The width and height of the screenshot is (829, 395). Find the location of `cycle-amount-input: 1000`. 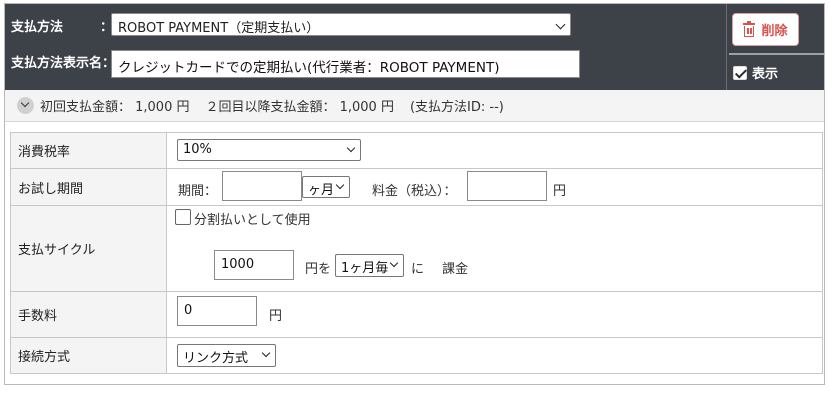

cycle-amount-input: 1000 is located at coordinates (254, 265).